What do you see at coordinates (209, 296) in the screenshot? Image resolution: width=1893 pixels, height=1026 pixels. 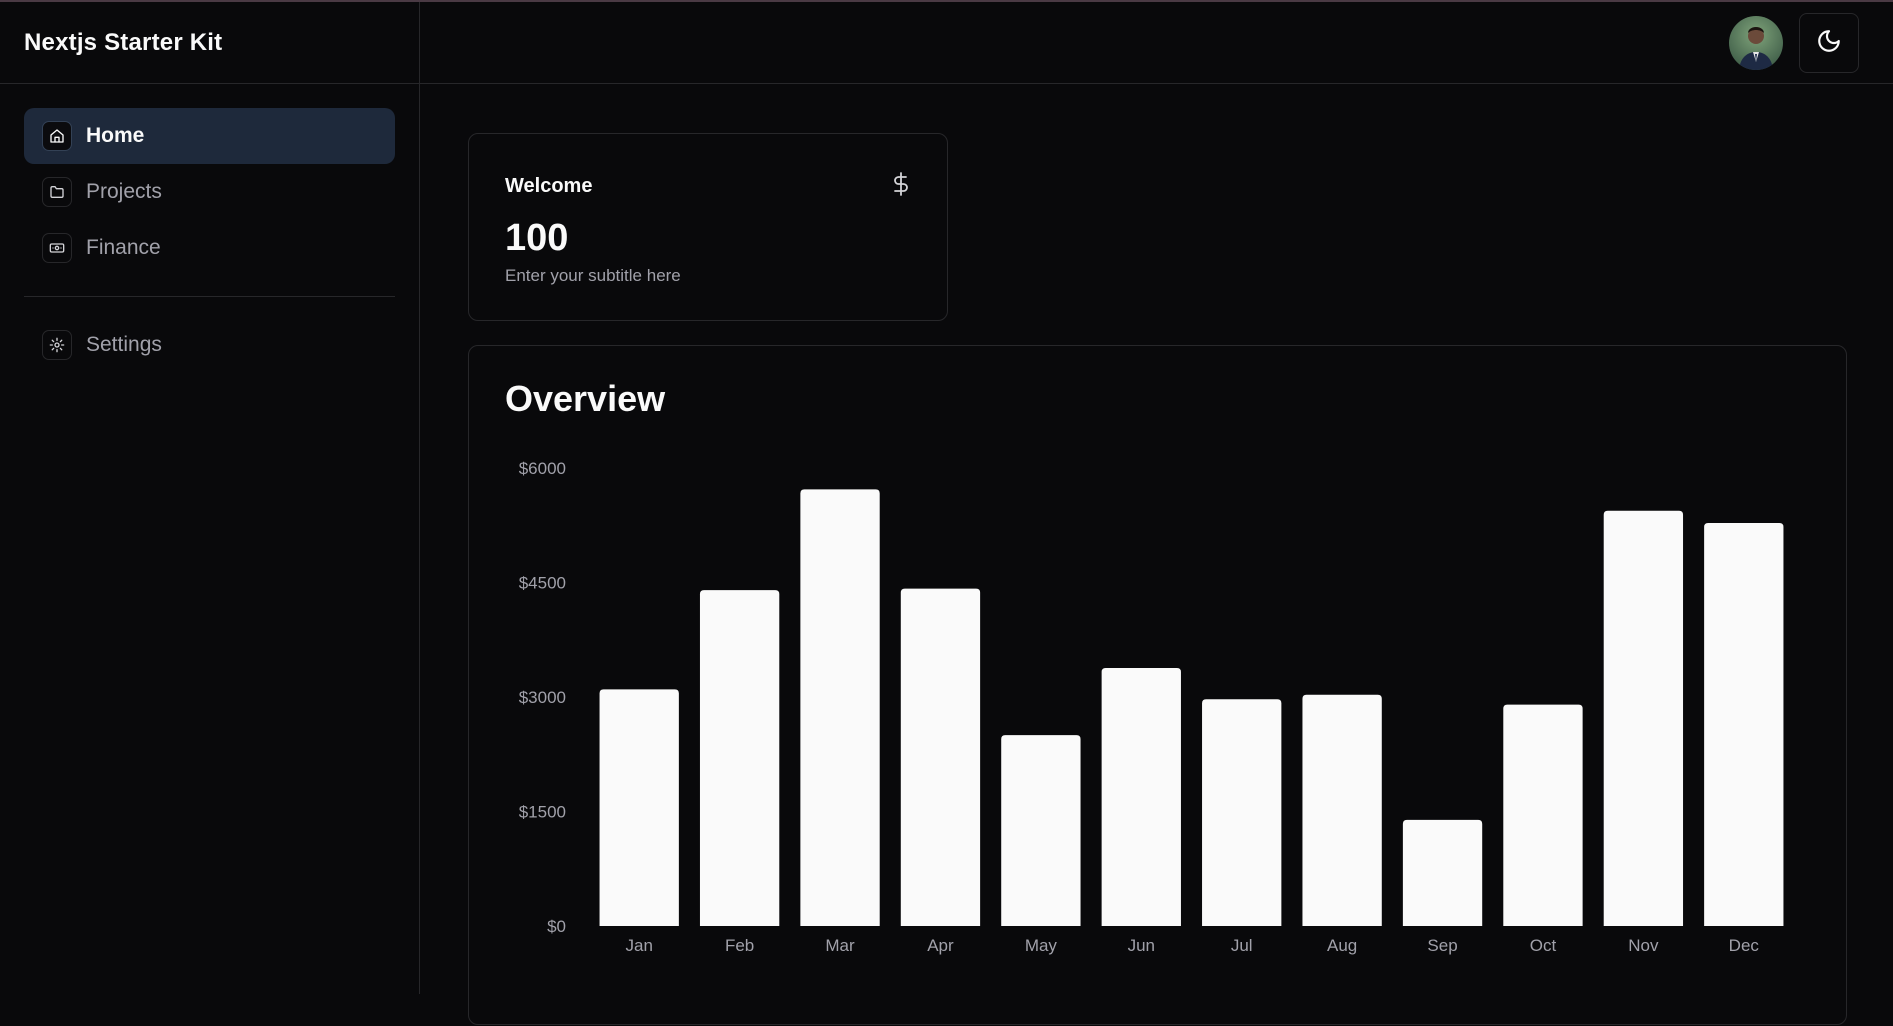 I see `sidebar-divider` at bounding box center [209, 296].